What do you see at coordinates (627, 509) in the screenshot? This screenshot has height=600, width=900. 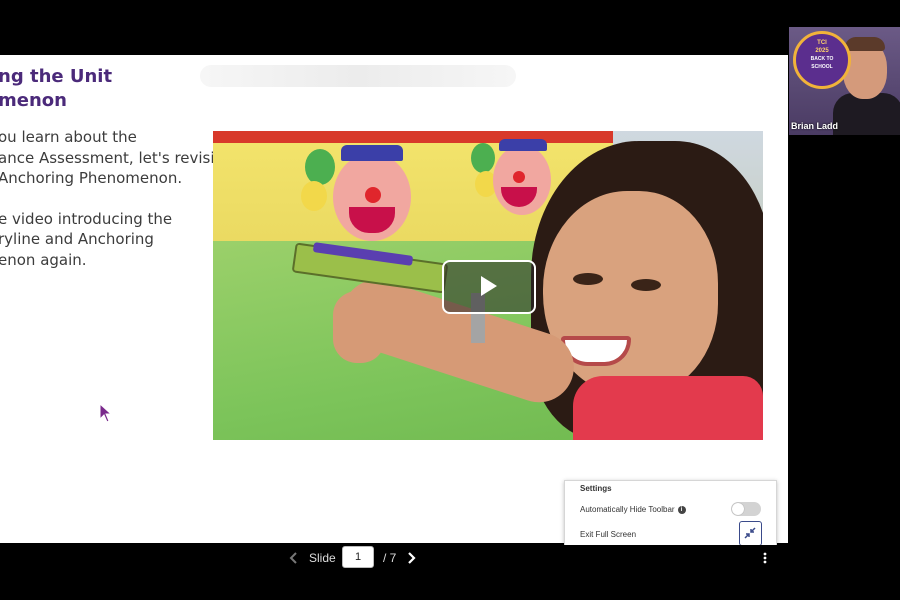 I see `auto-hide-toolbar-label: Automatically Hide Toolbar` at bounding box center [627, 509].